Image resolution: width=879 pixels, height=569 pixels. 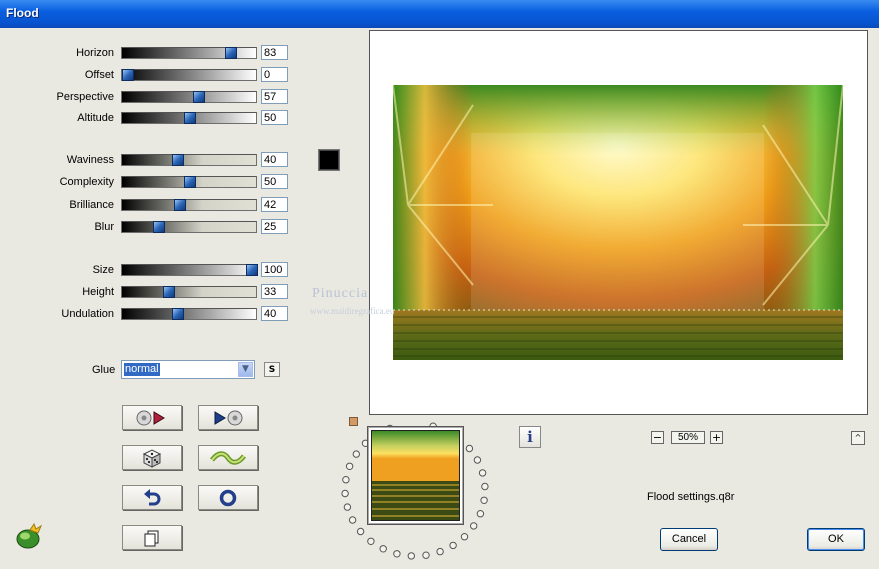 What do you see at coordinates (272, 369) in the screenshot?
I see `glue-s-button: S` at bounding box center [272, 369].